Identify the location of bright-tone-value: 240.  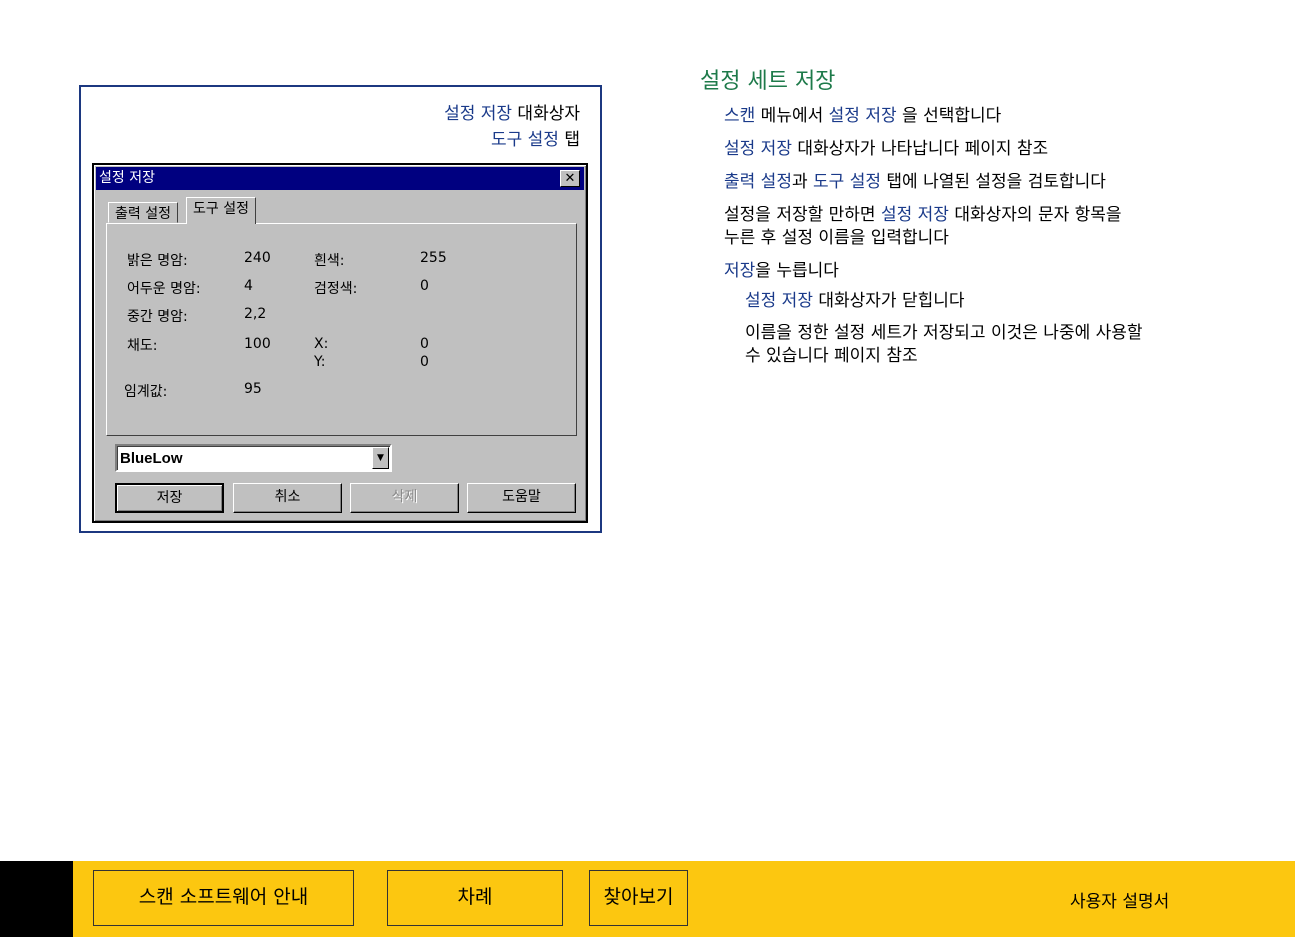
(257, 258).